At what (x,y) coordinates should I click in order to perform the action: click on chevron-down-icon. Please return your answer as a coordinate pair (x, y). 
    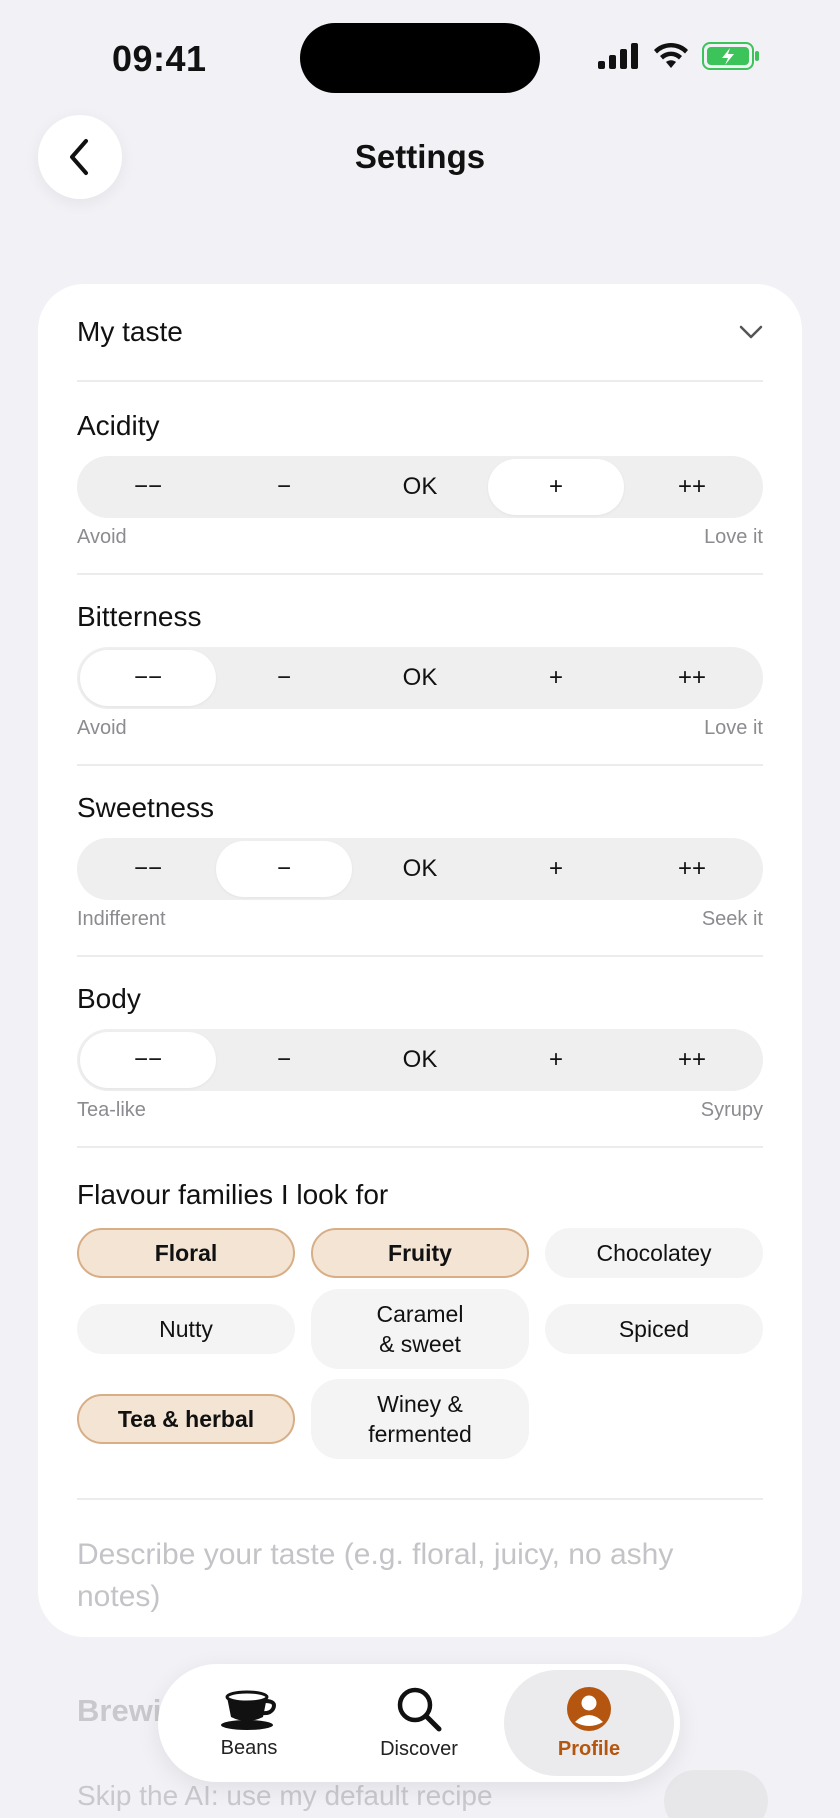
    Looking at the image, I should click on (751, 332).